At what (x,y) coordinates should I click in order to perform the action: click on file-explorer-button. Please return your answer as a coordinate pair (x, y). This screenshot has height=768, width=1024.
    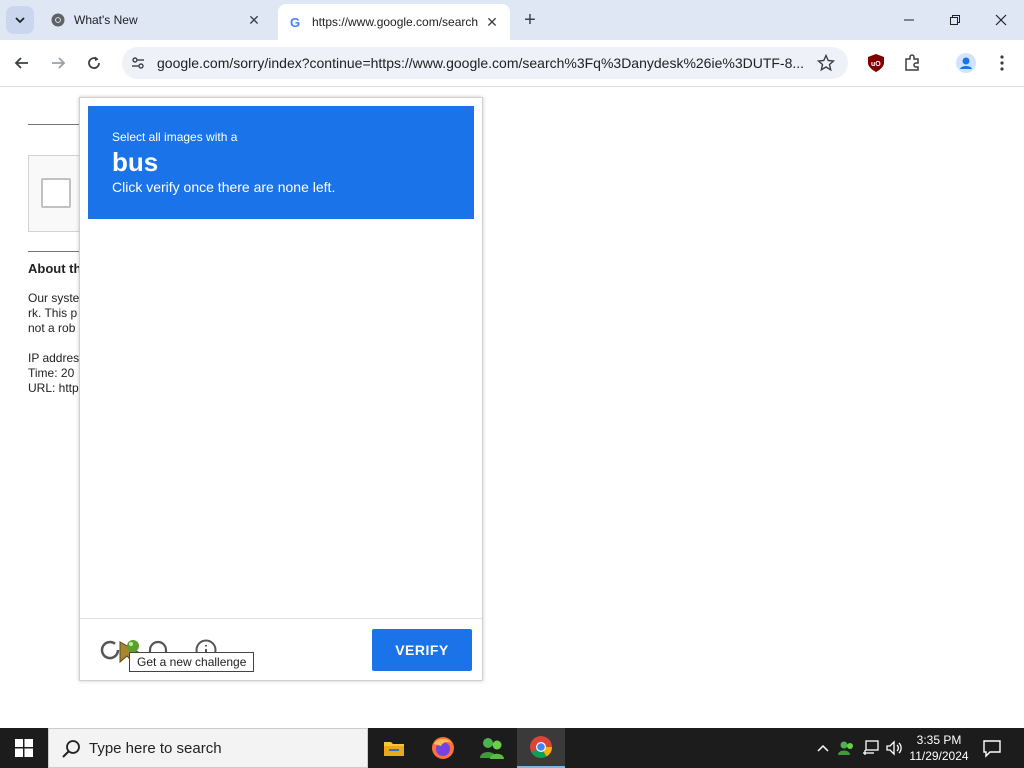
    Looking at the image, I should click on (394, 748).